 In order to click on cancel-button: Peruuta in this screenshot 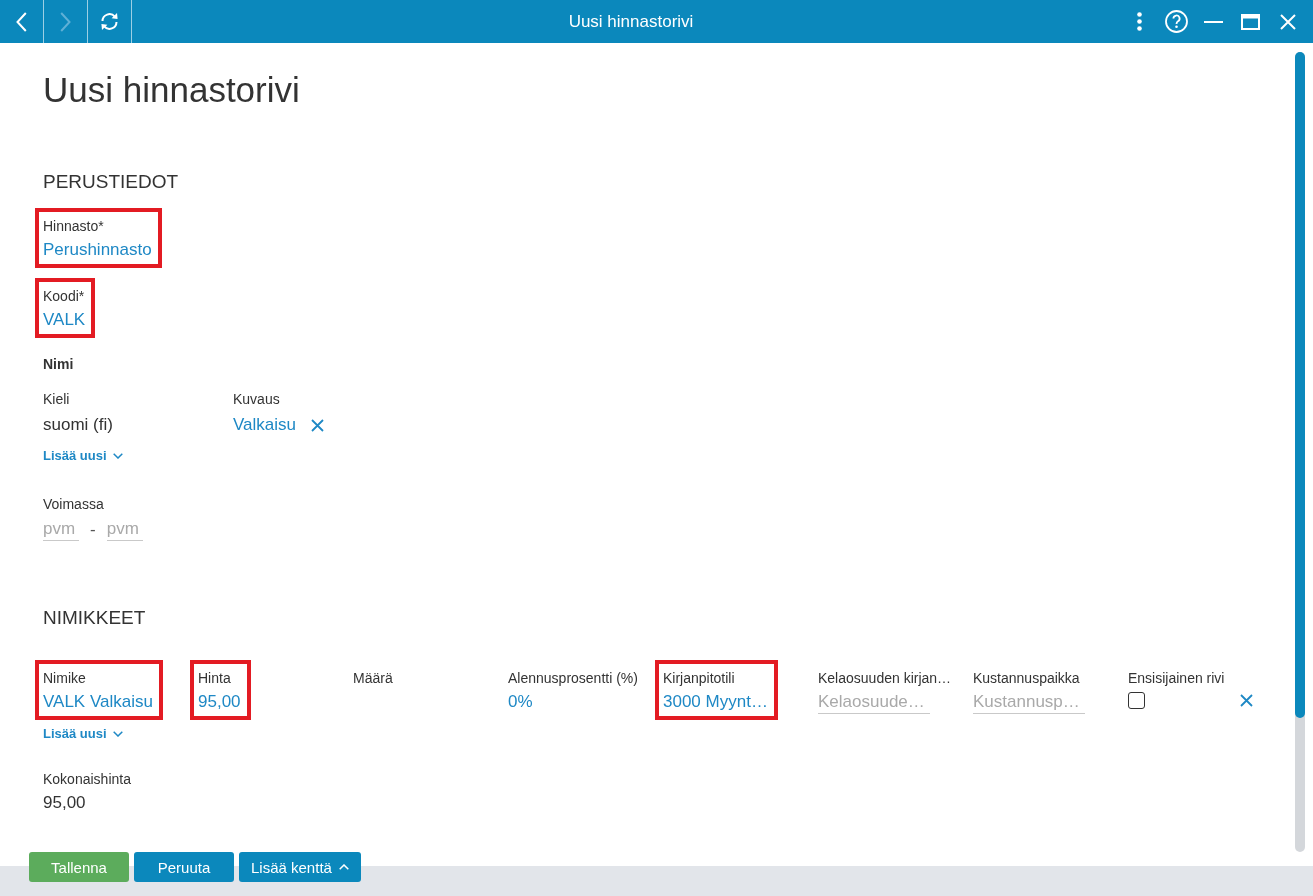, I will do `click(184, 867)`.